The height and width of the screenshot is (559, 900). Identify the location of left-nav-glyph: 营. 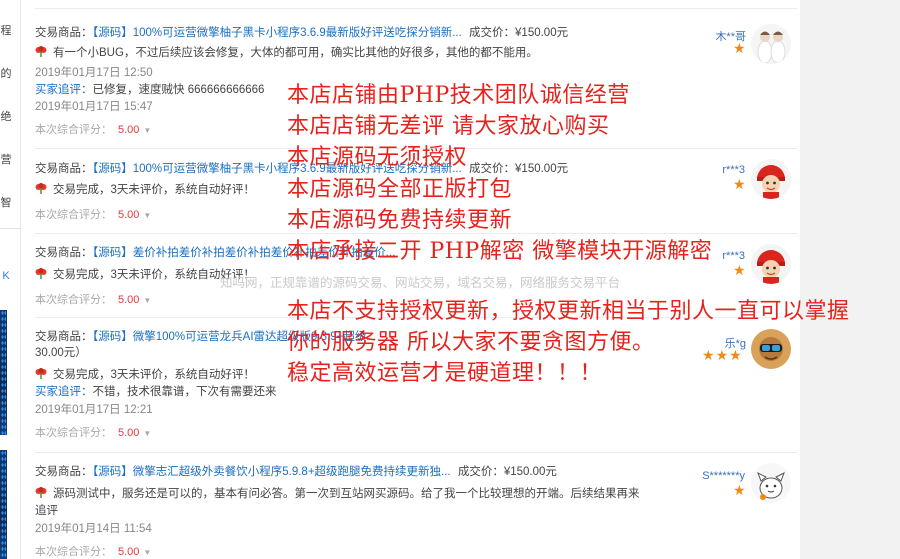
(6, 159).